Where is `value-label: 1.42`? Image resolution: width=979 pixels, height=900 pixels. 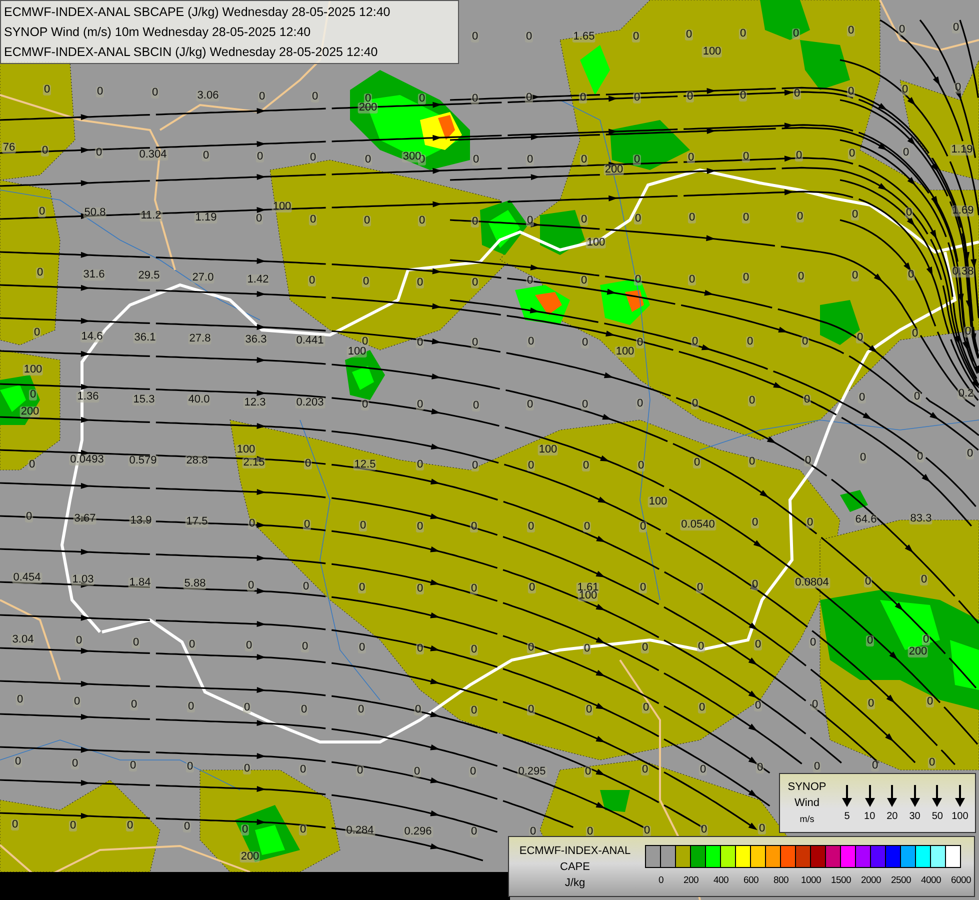 value-label: 1.42 is located at coordinates (258, 280).